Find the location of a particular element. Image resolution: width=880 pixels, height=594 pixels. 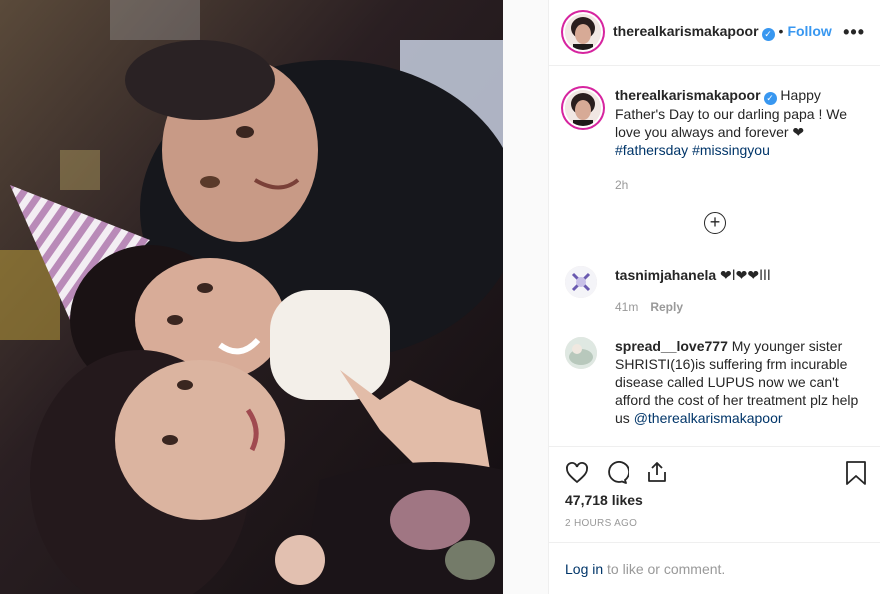

comment-timestamp: 41m is located at coordinates (627, 307).